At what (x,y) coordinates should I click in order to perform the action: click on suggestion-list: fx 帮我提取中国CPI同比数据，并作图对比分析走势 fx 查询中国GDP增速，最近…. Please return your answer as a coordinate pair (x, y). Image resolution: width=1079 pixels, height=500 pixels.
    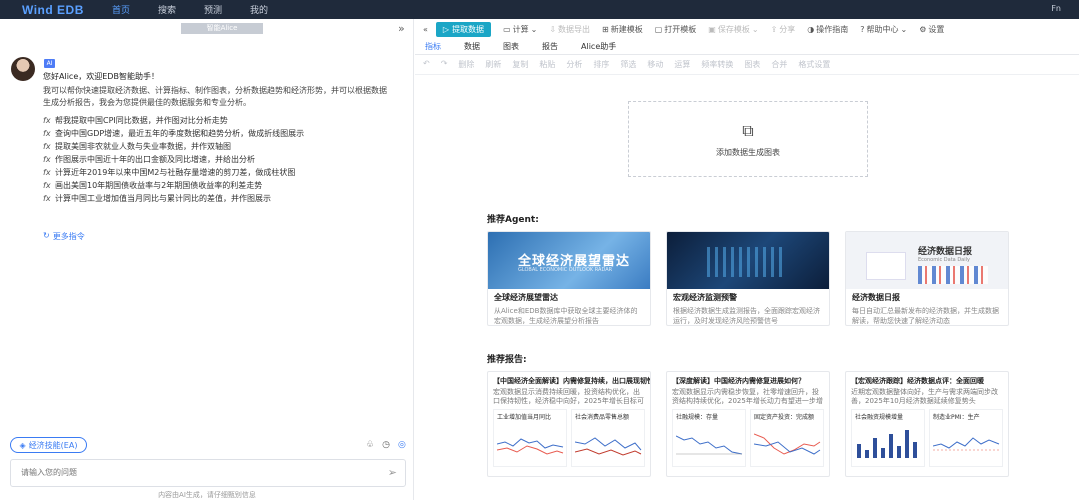
    Looking at the image, I should click on (223, 159).